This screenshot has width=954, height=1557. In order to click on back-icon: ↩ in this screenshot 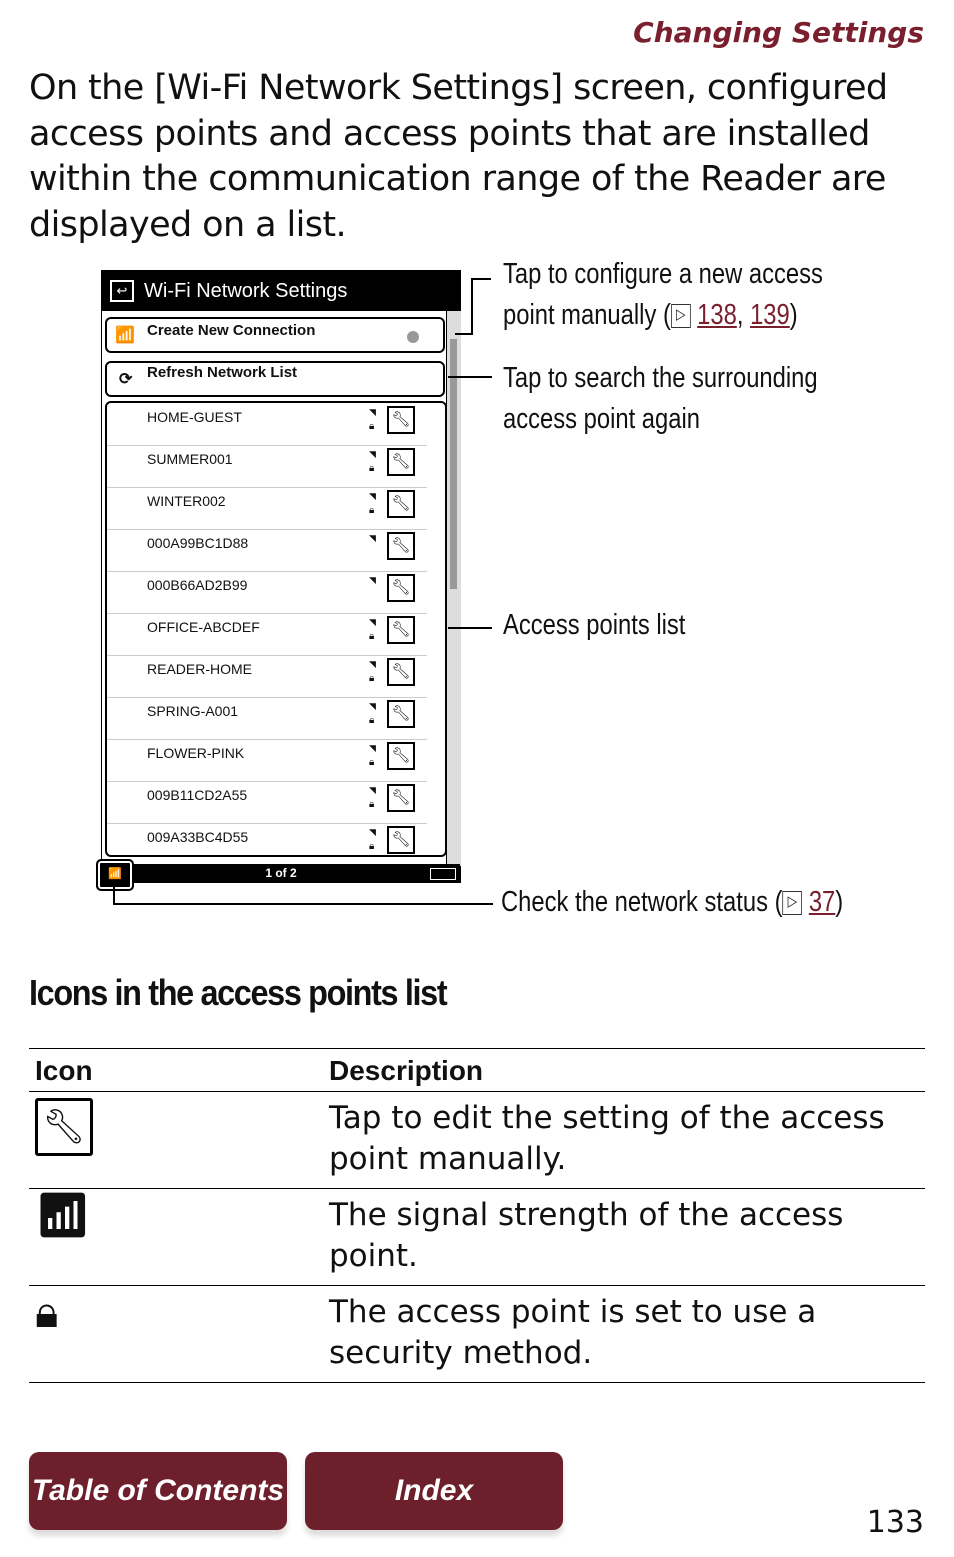, I will do `click(122, 291)`.